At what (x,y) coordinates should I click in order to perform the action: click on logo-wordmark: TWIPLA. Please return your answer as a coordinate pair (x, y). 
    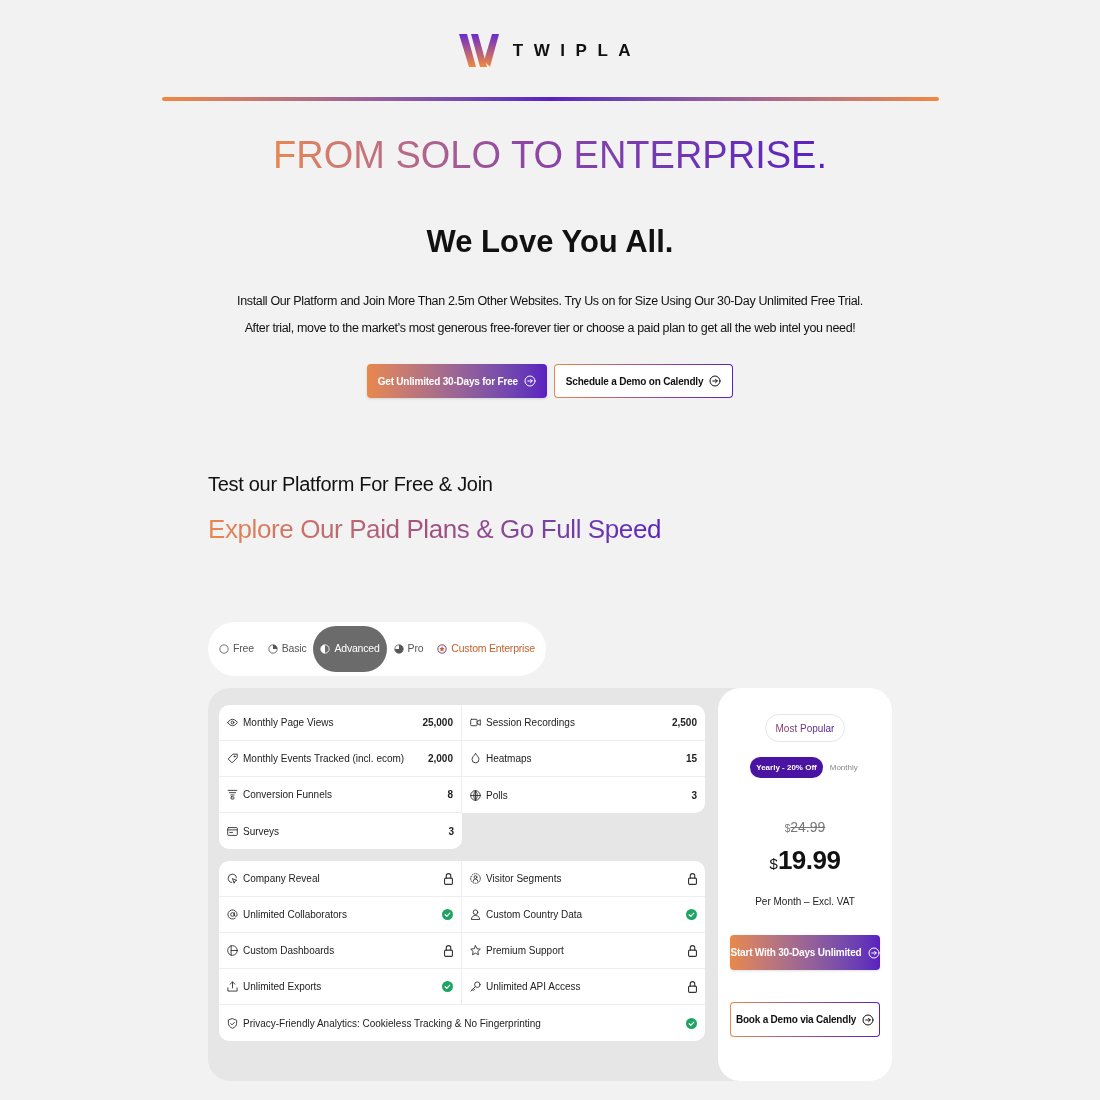
    Looking at the image, I should click on (577, 50).